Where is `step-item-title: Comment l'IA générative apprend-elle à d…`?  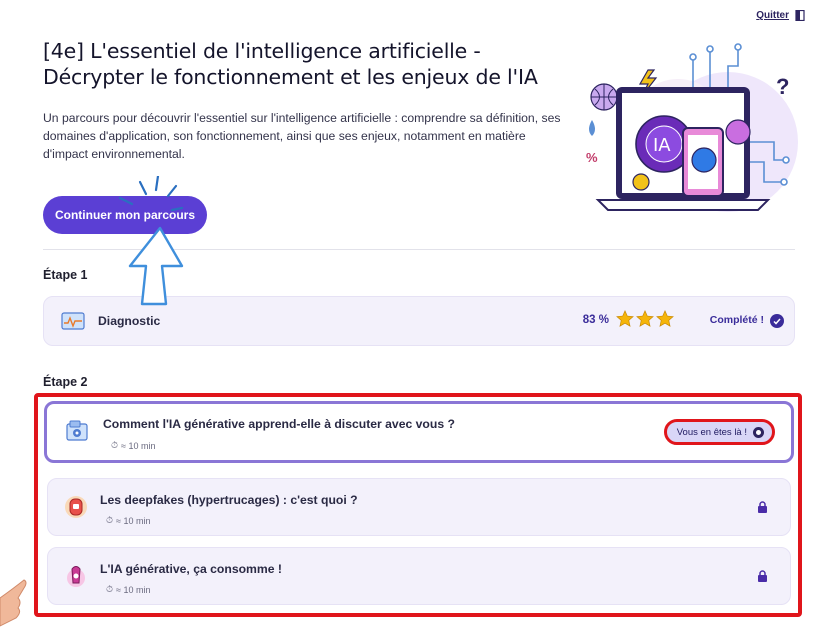
step-item-title: Comment l'IA générative apprend-elle à d… is located at coordinates (279, 424).